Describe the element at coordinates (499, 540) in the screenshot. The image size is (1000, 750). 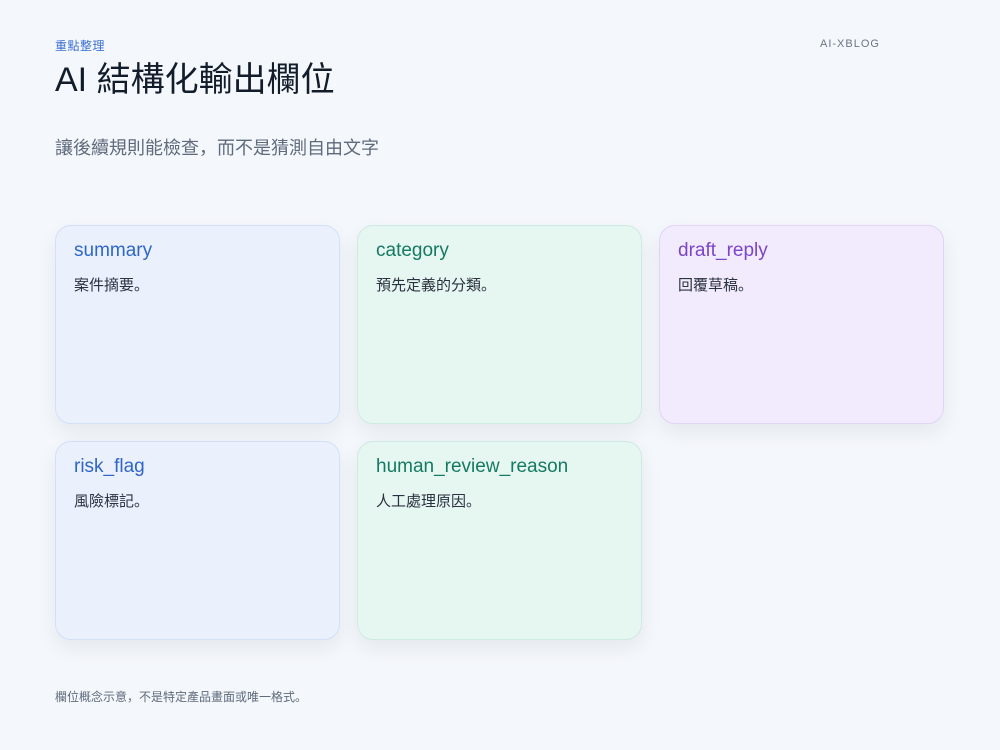
I see `field-card-human-review-reason: human_review_reason 人工處理原因。` at that location.